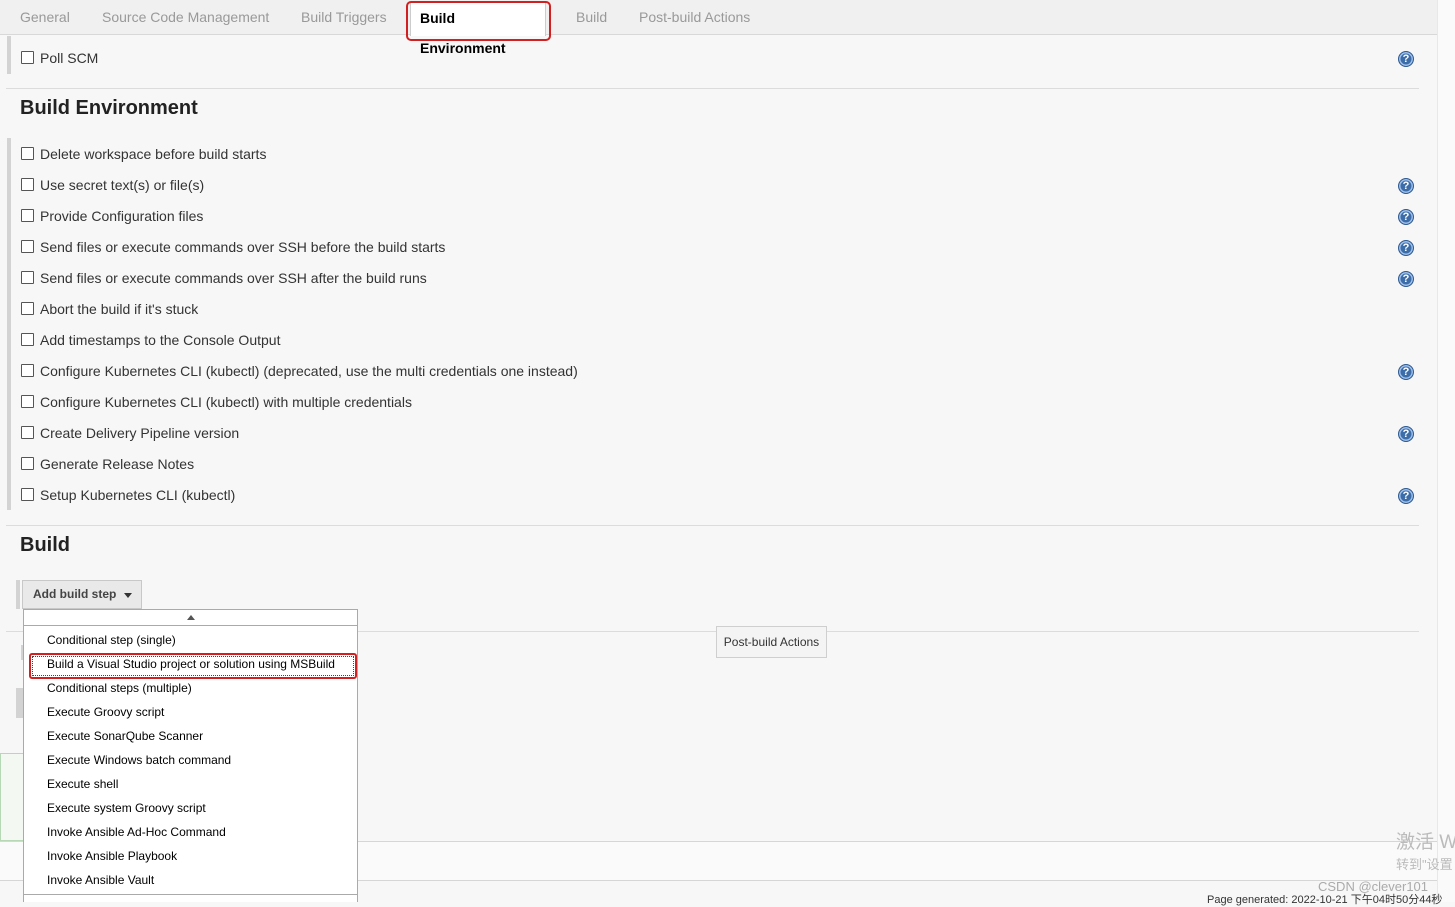 Image resolution: width=1455 pixels, height=907 pixels. I want to click on menu-divider, so click(190, 894).